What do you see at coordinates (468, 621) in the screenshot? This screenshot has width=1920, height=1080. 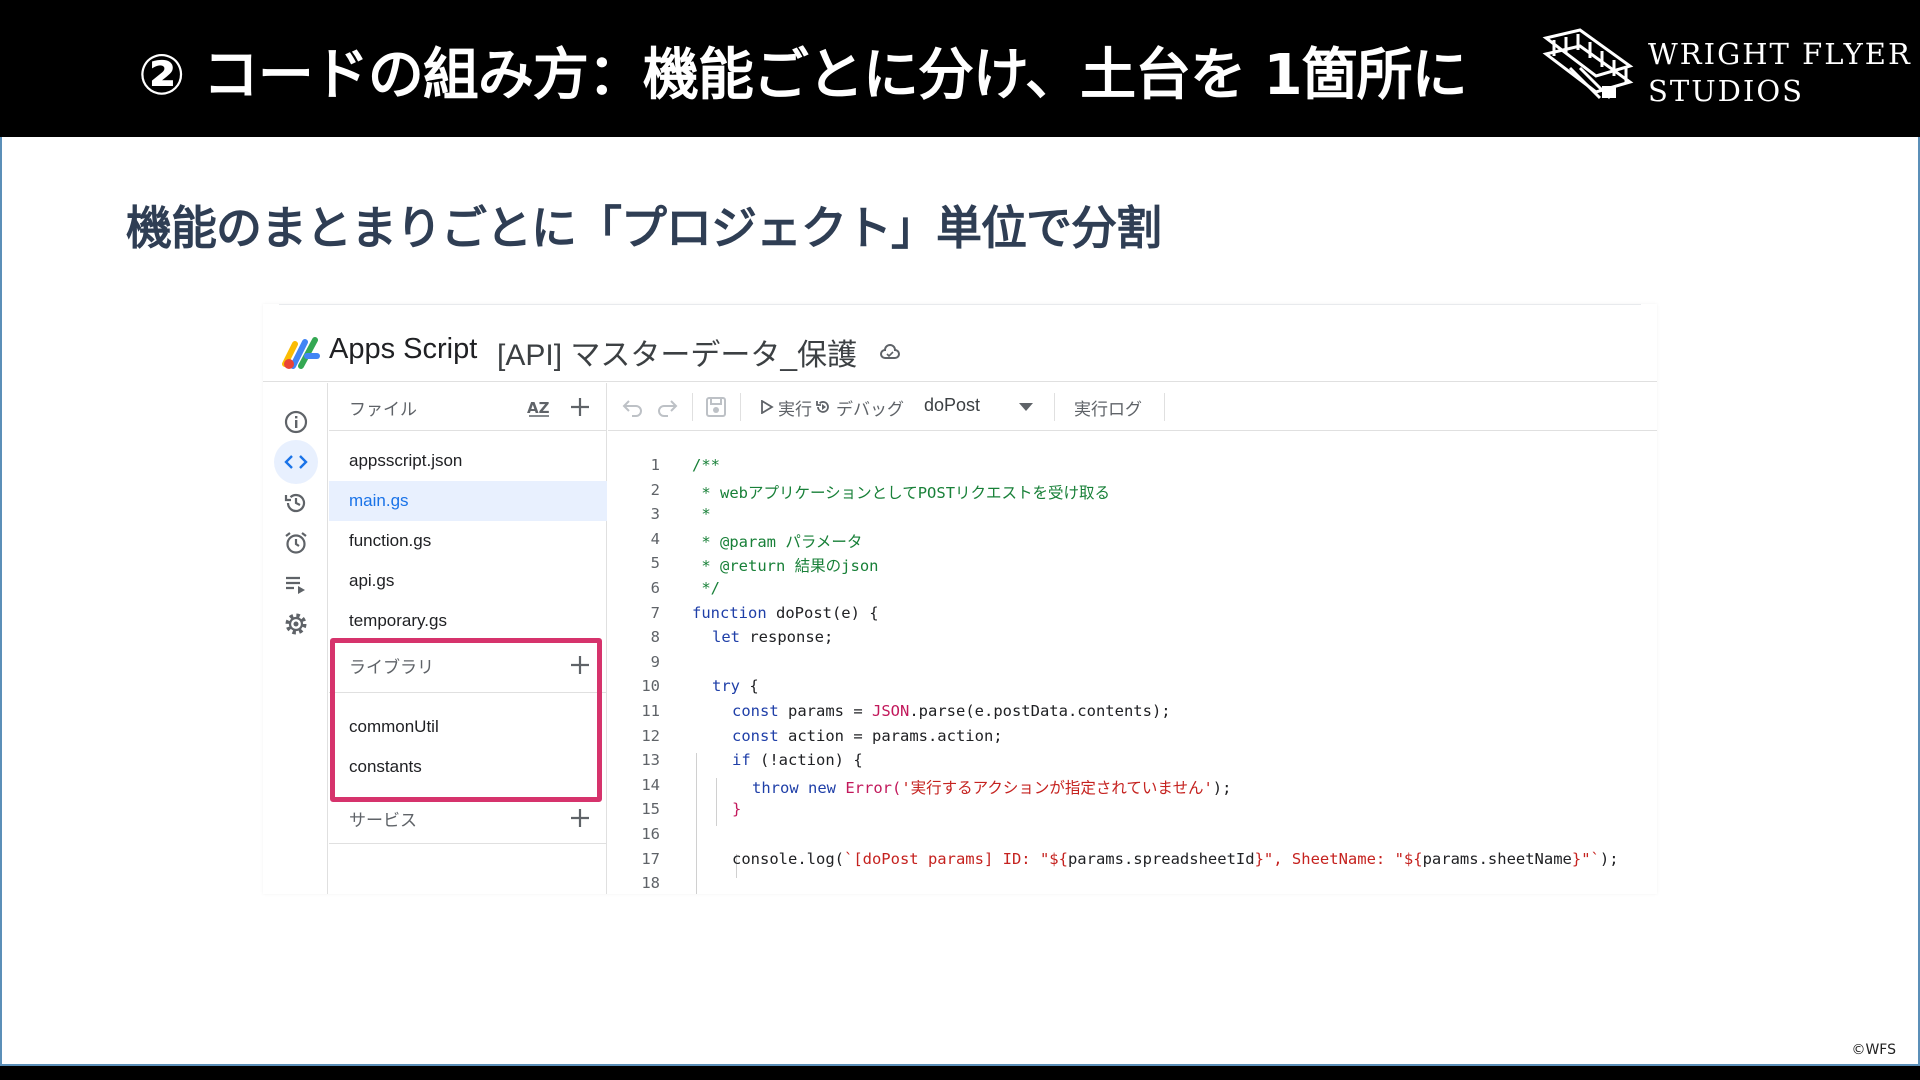 I see `file-item: temporary.gs` at bounding box center [468, 621].